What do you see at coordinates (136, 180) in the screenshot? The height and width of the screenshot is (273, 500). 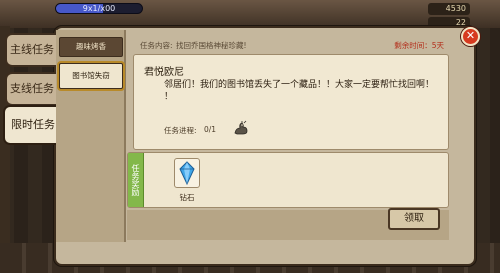 I see `reward-label: 任务奖励` at bounding box center [136, 180].